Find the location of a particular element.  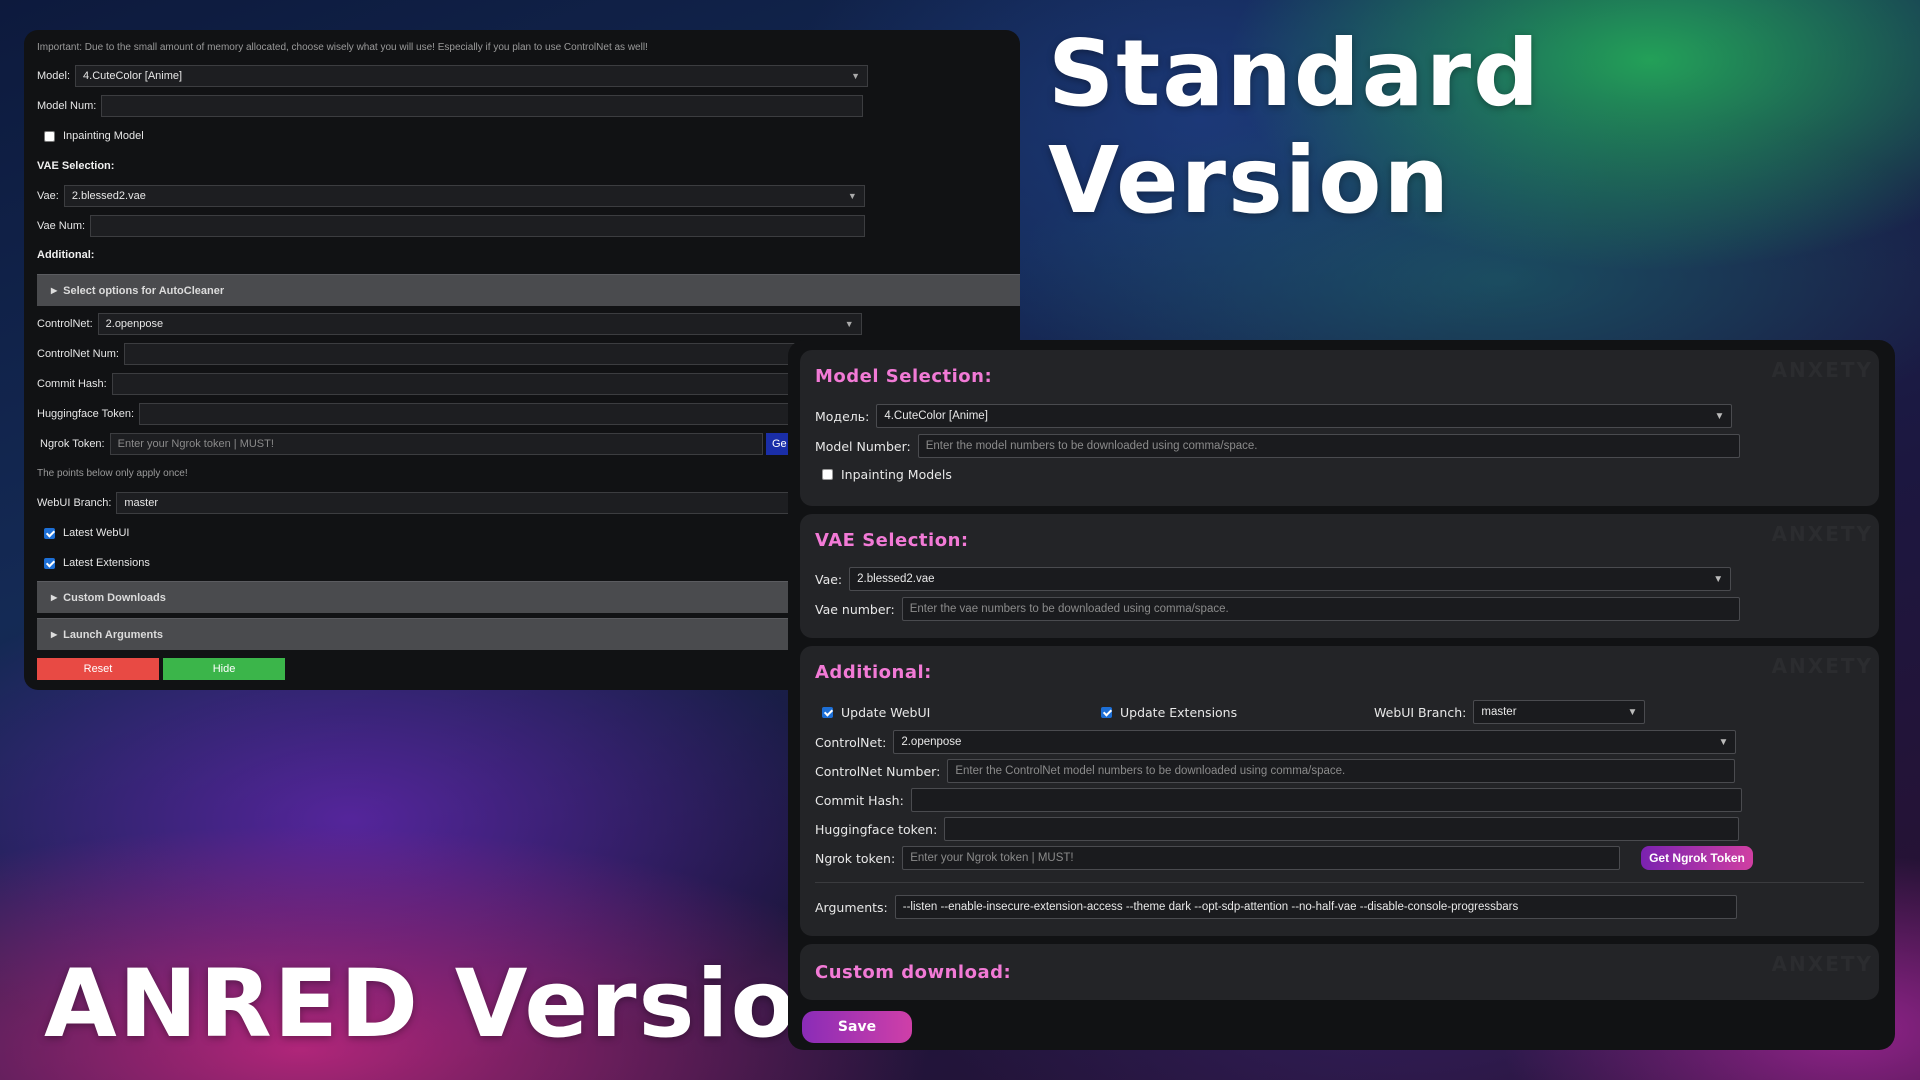

anred-vae-row: Vae: 2.blessed2.vae ▼ is located at coordinates (1273, 579).